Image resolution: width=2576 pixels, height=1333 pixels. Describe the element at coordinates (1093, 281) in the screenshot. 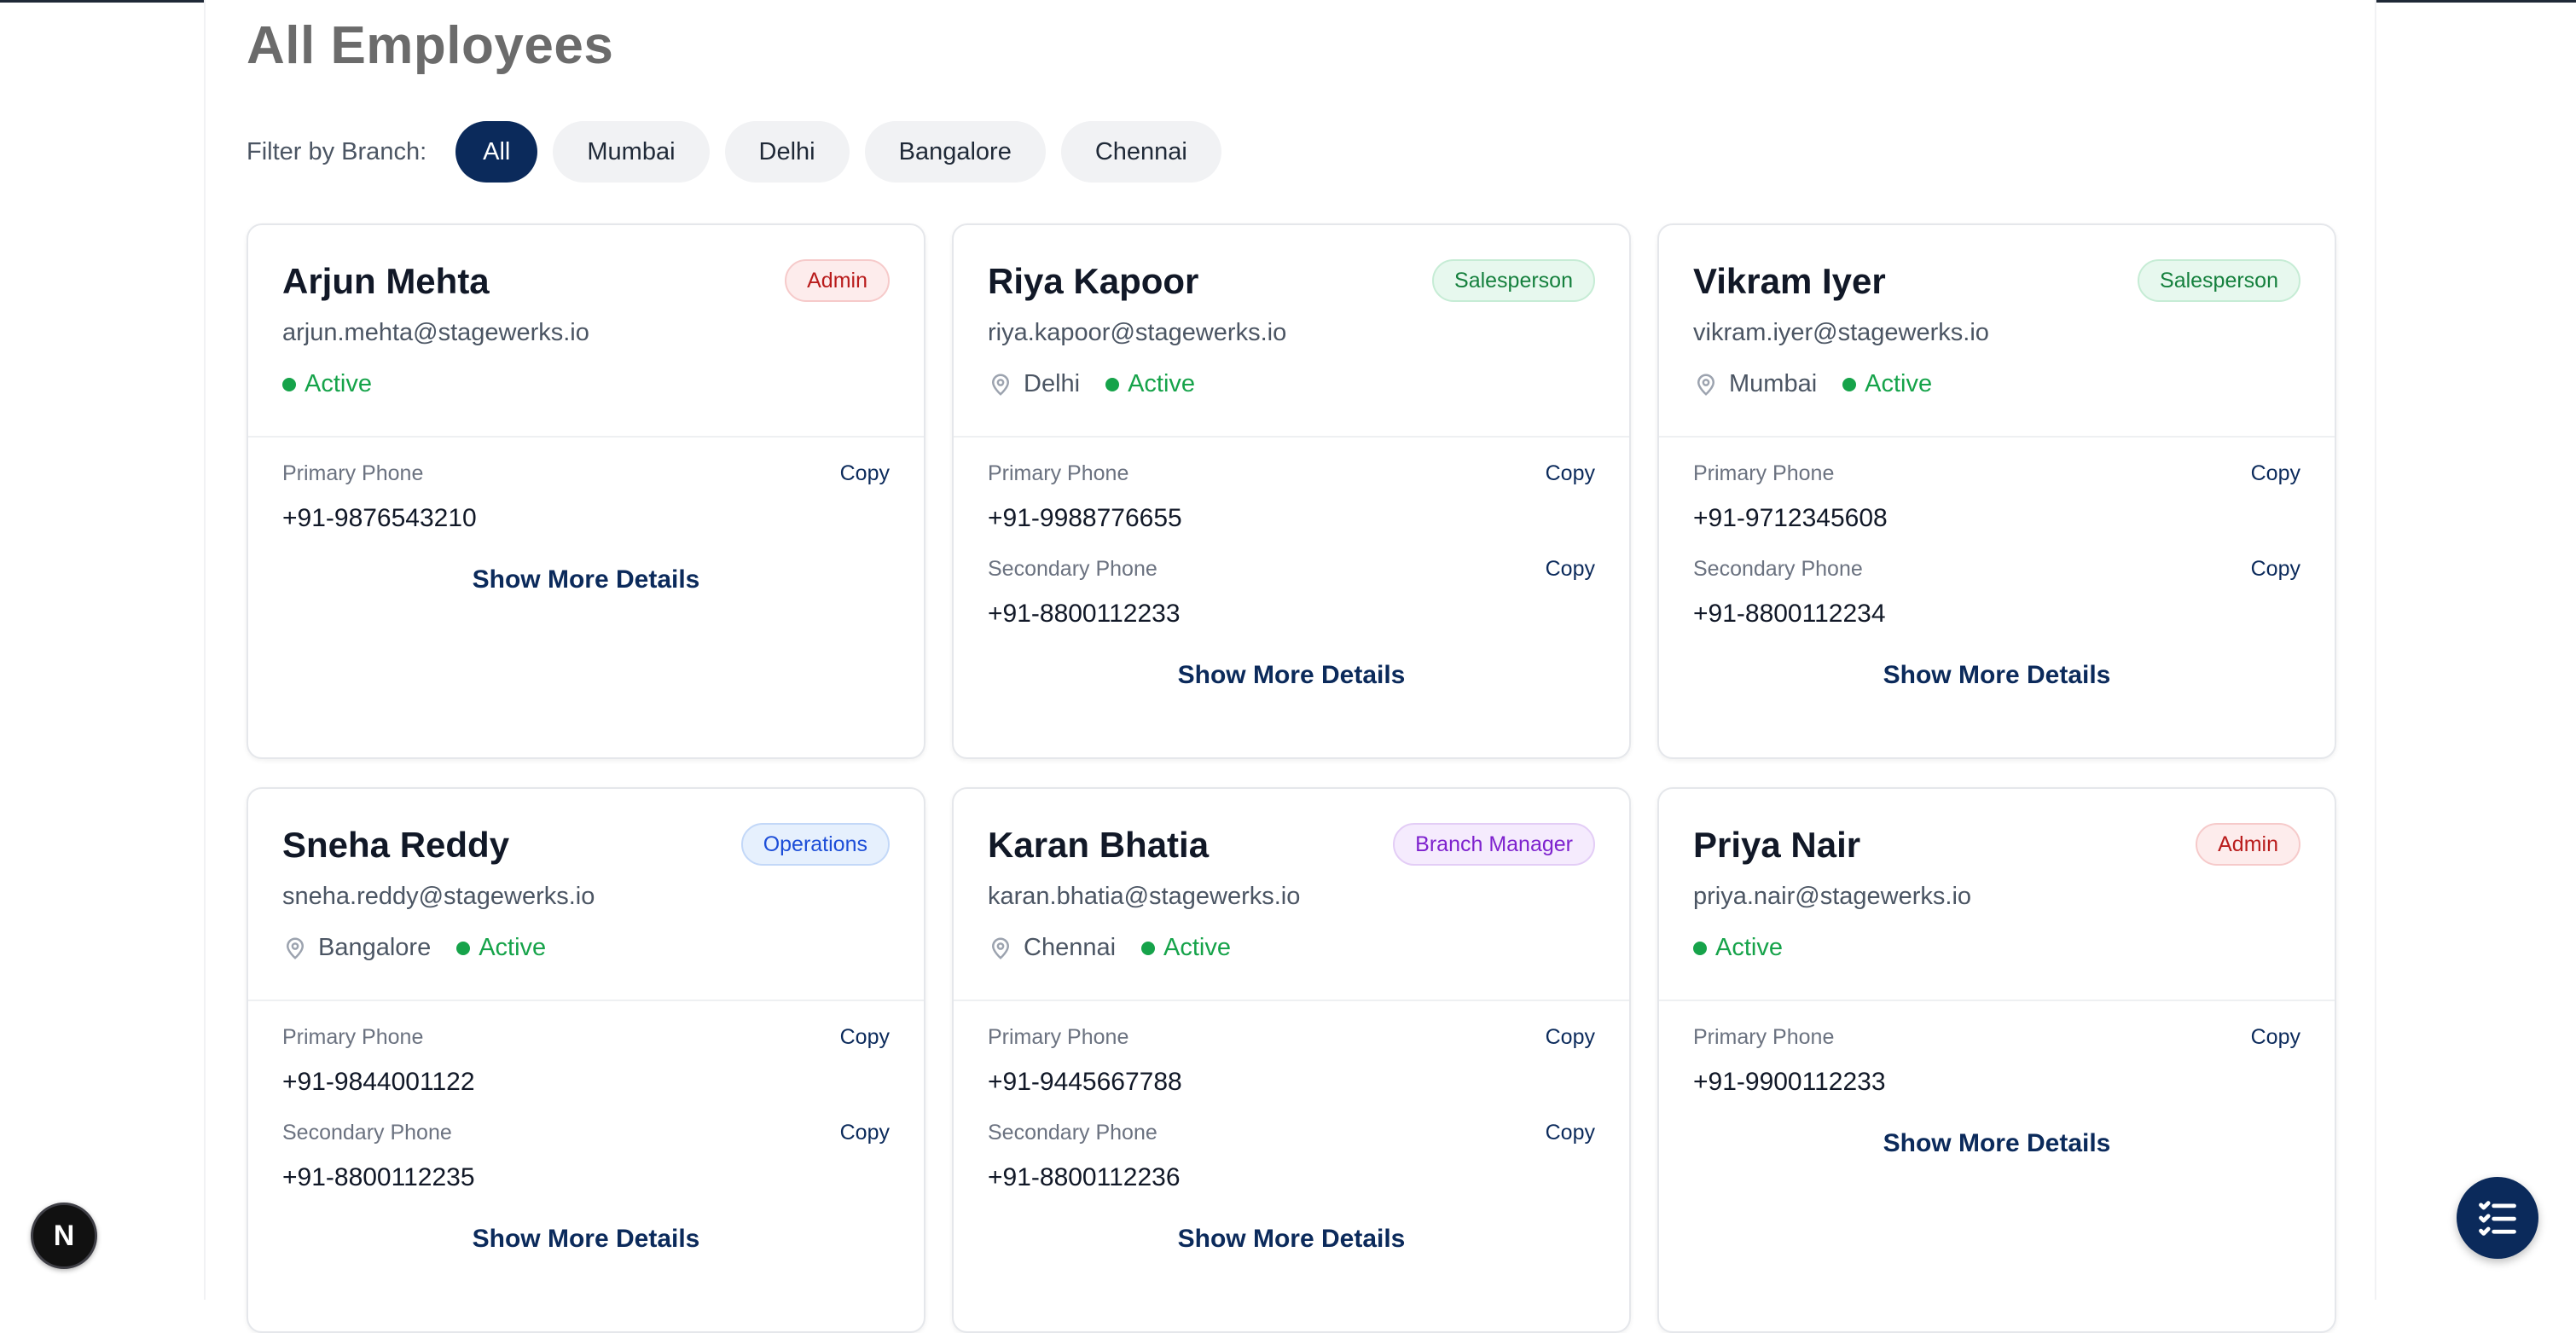

I see `employee-name: Riya Kapoor` at that location.